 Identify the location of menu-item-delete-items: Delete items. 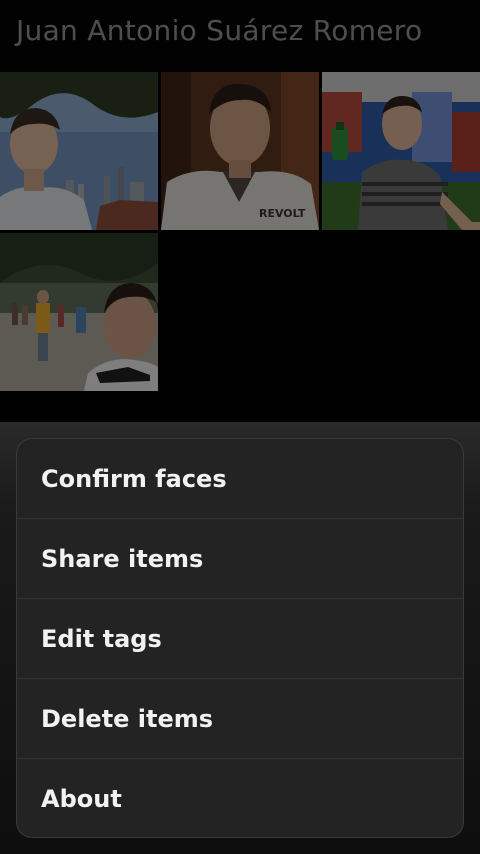
(240, 719).